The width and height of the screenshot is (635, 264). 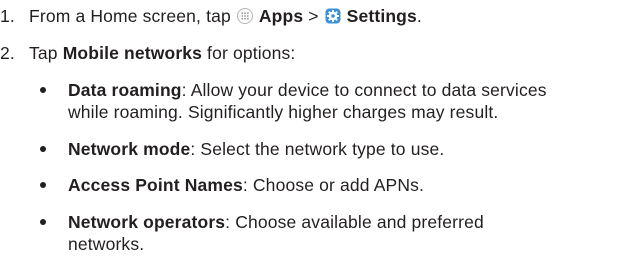 I want to click on option-description: : Select the network type to use., so click(x=317, y=149).